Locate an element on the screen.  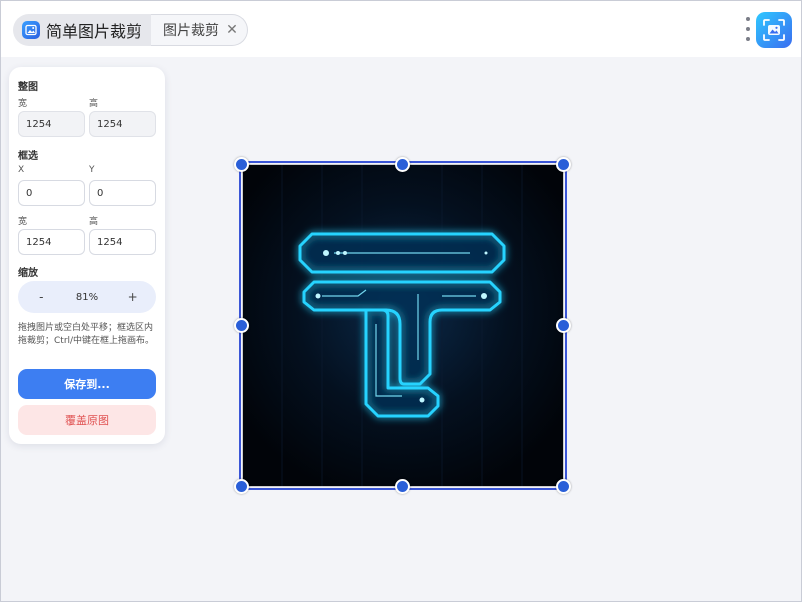
title-bar: 简单图片裁剪 图片裁剪 ✕ is located at coordinates (401, 29).